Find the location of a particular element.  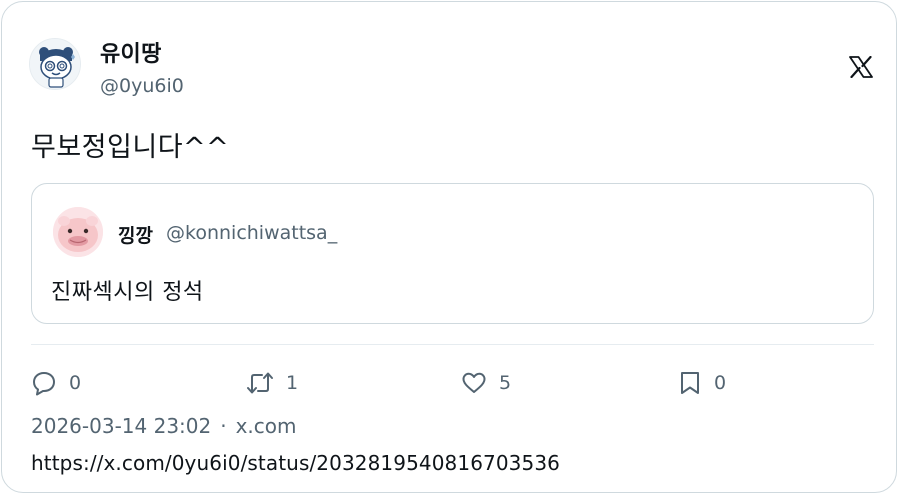

like-button: 5 is located at coordinates (486, 383).